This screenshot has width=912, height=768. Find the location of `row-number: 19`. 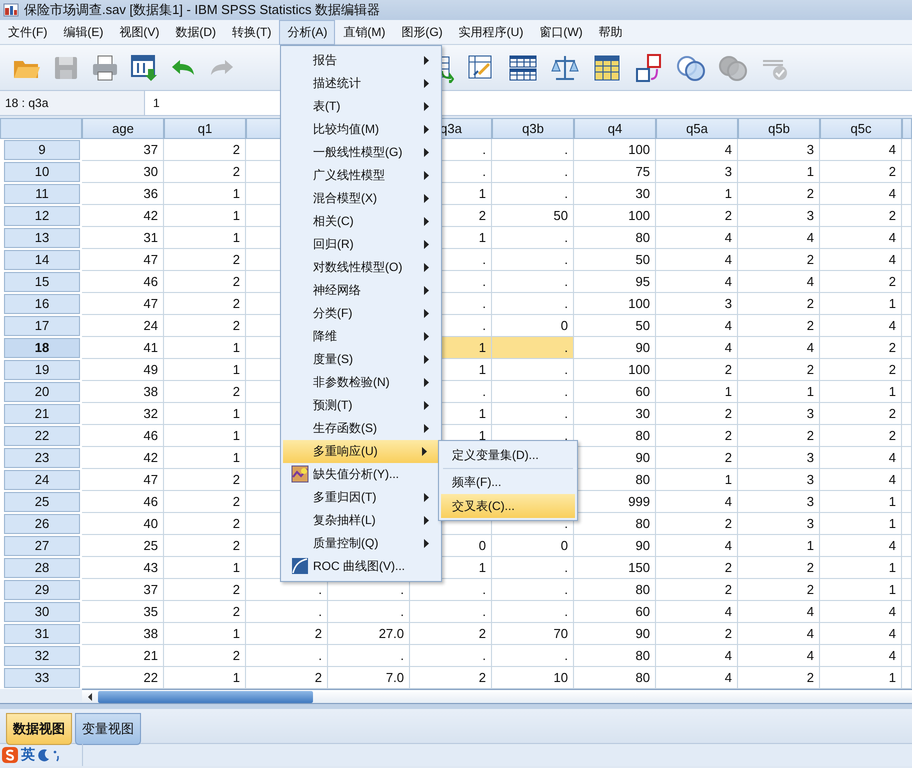

row-number: 19 is located at coordinates (42, 370).